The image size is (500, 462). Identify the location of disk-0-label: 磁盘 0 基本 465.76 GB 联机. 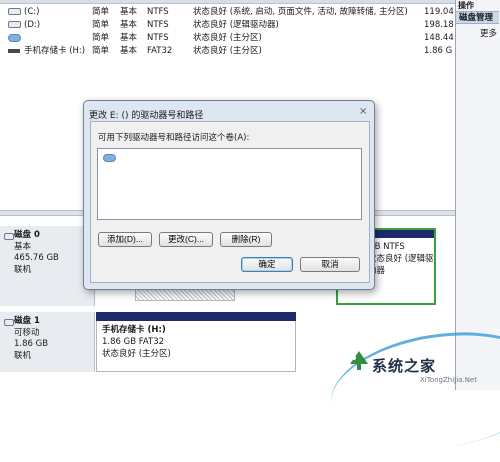
(47, 266).